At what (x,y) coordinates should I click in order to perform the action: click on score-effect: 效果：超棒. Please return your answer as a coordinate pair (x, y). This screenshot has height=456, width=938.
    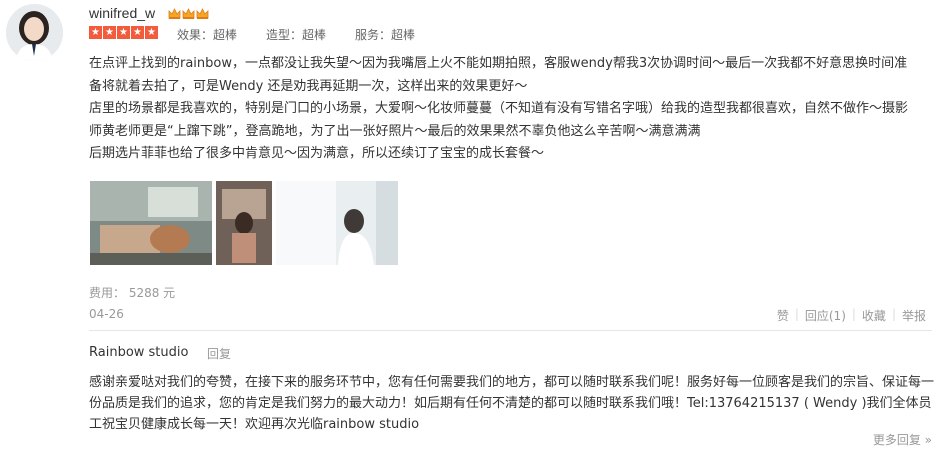
    Looking at the image, I should click on (207, 35).